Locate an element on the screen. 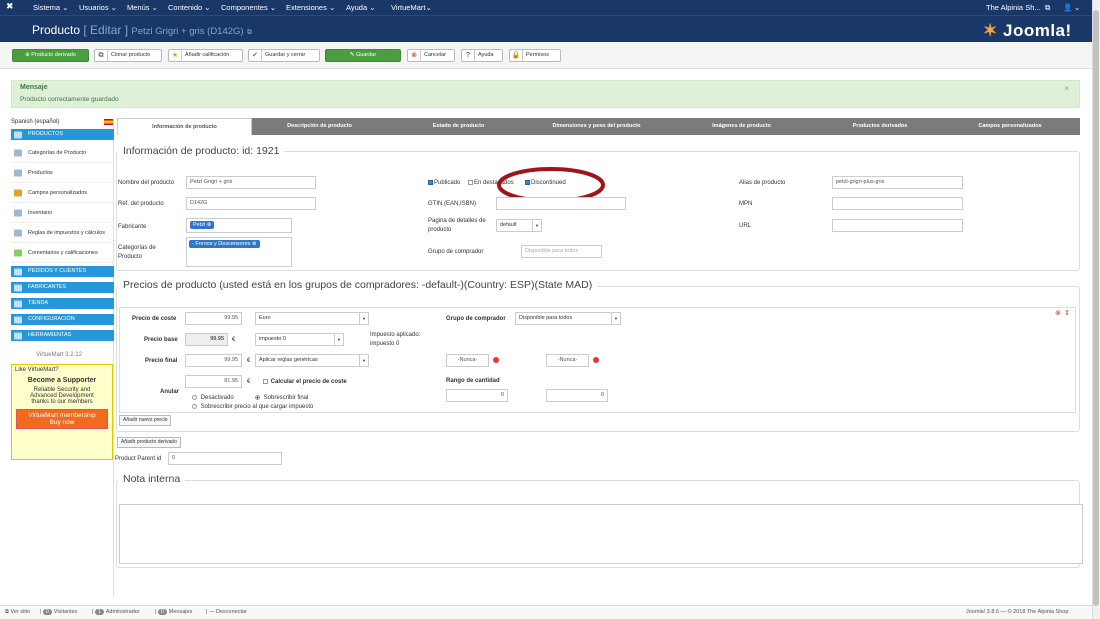 Image resolution: width=1100 pixels, height=619 pixels. title-product-name: Petzl Grigri + gris (D142G) is located at coordinates (187, 31).